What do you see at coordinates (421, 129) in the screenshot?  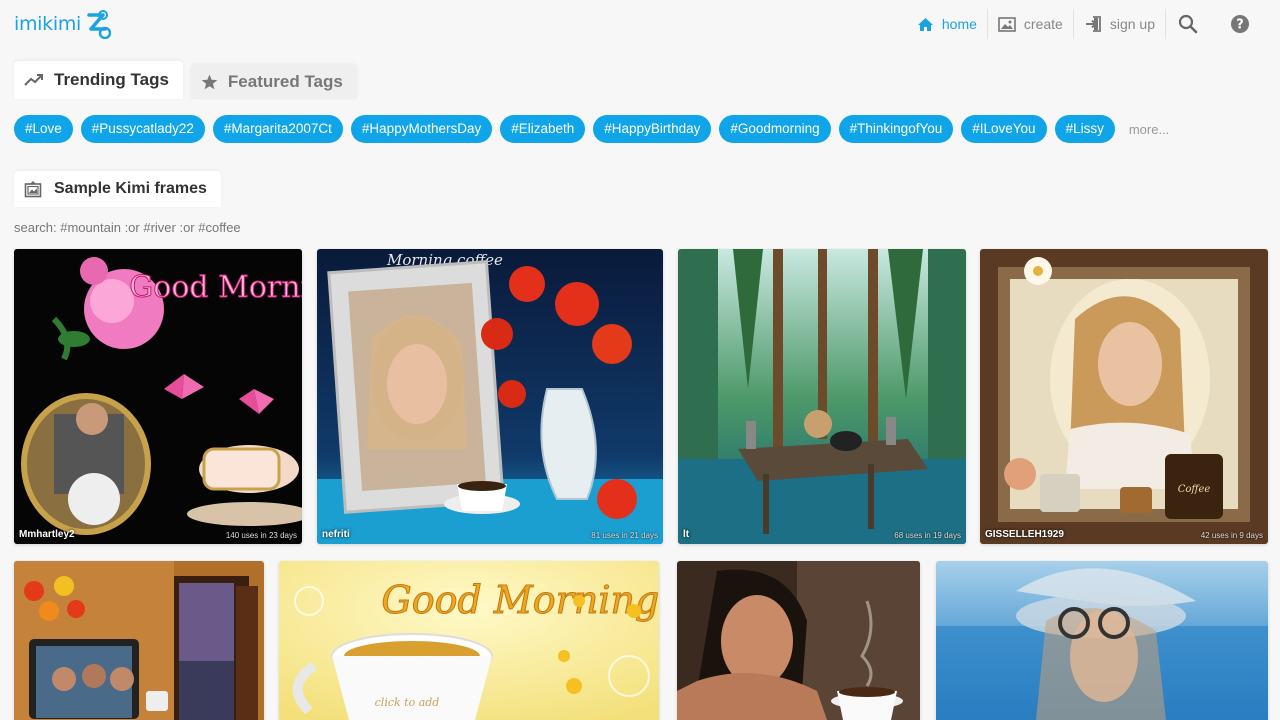 I see `tag-chip: #HappyMothersDay` at bounding box center [421, 129].